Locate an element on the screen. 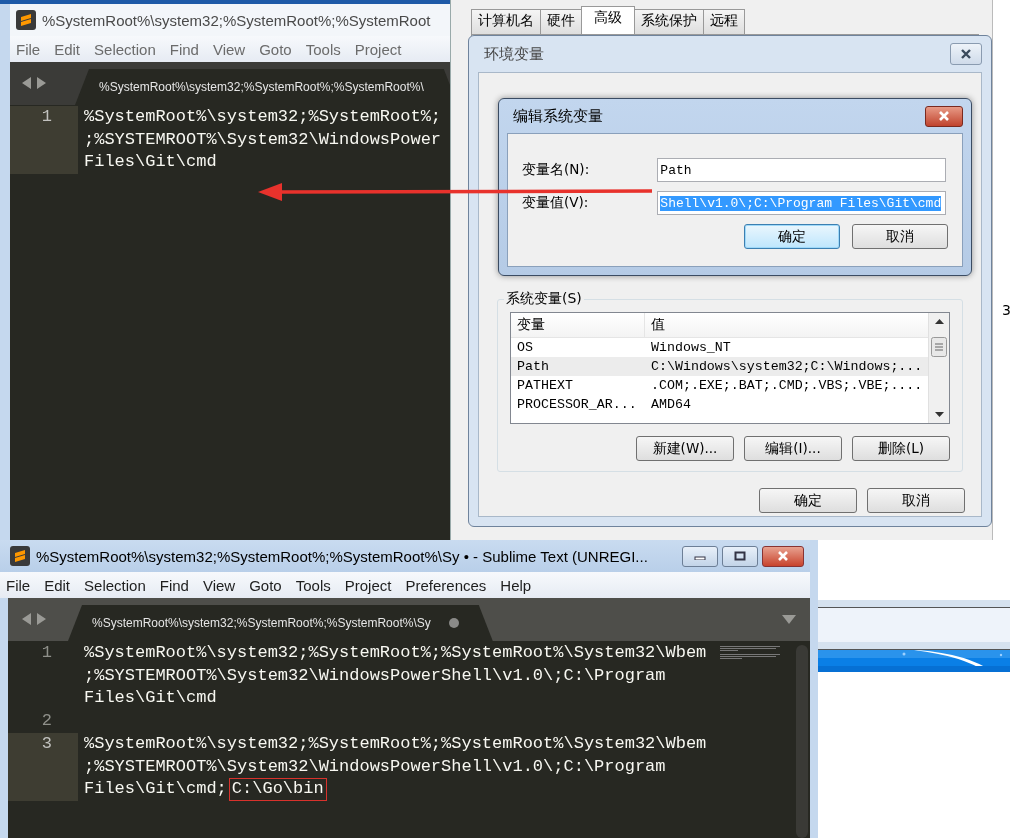 The height and width of the screenshot is (838, 1010). dialog-title: 编辑系统变量 is located at coordinates (557, 116).